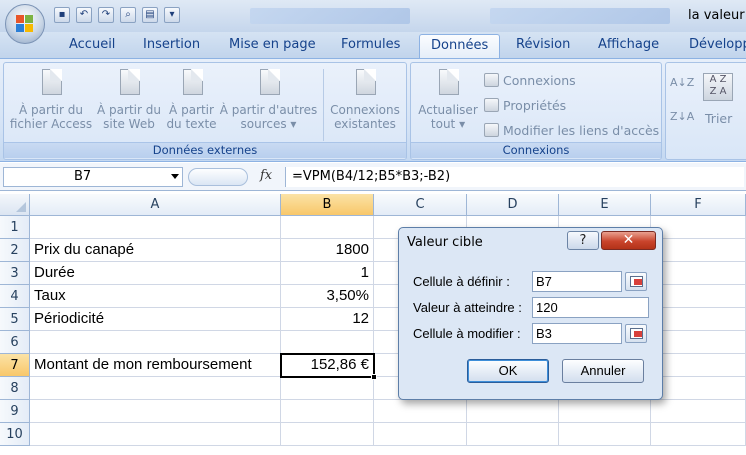 The width and height of the screenshot is (746, 455). I want to click on column-header-f: F, so click(698, 205).